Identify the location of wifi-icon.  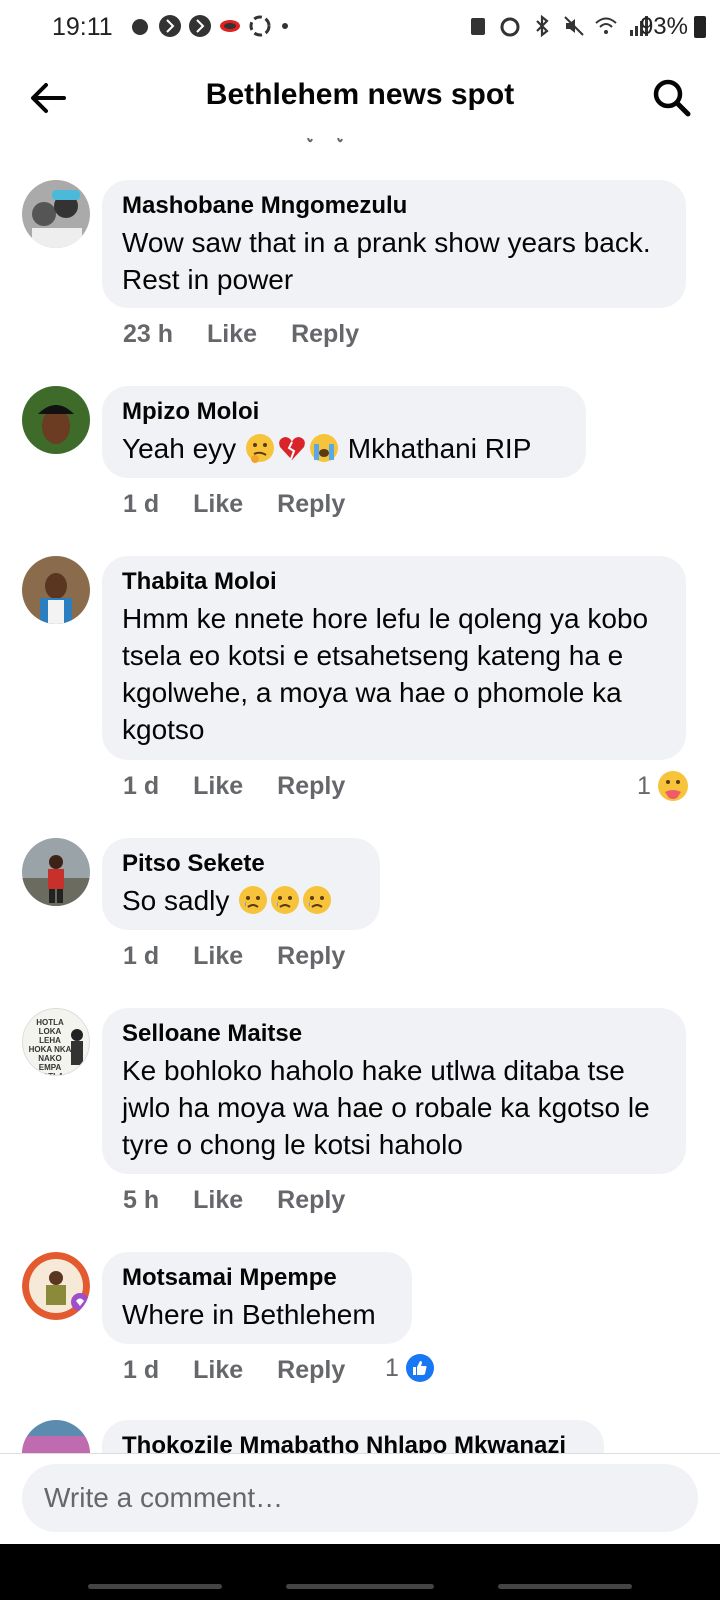
(606, 25).